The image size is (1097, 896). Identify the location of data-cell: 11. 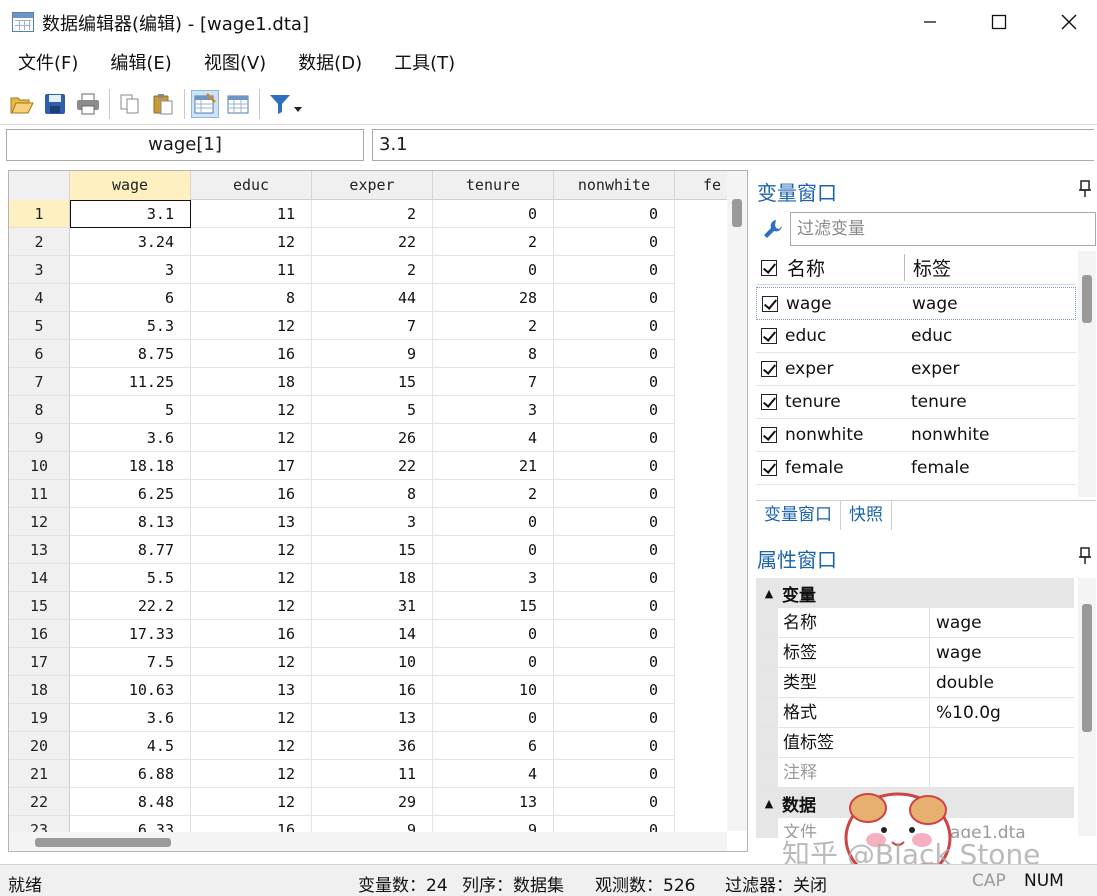
(372, 774).